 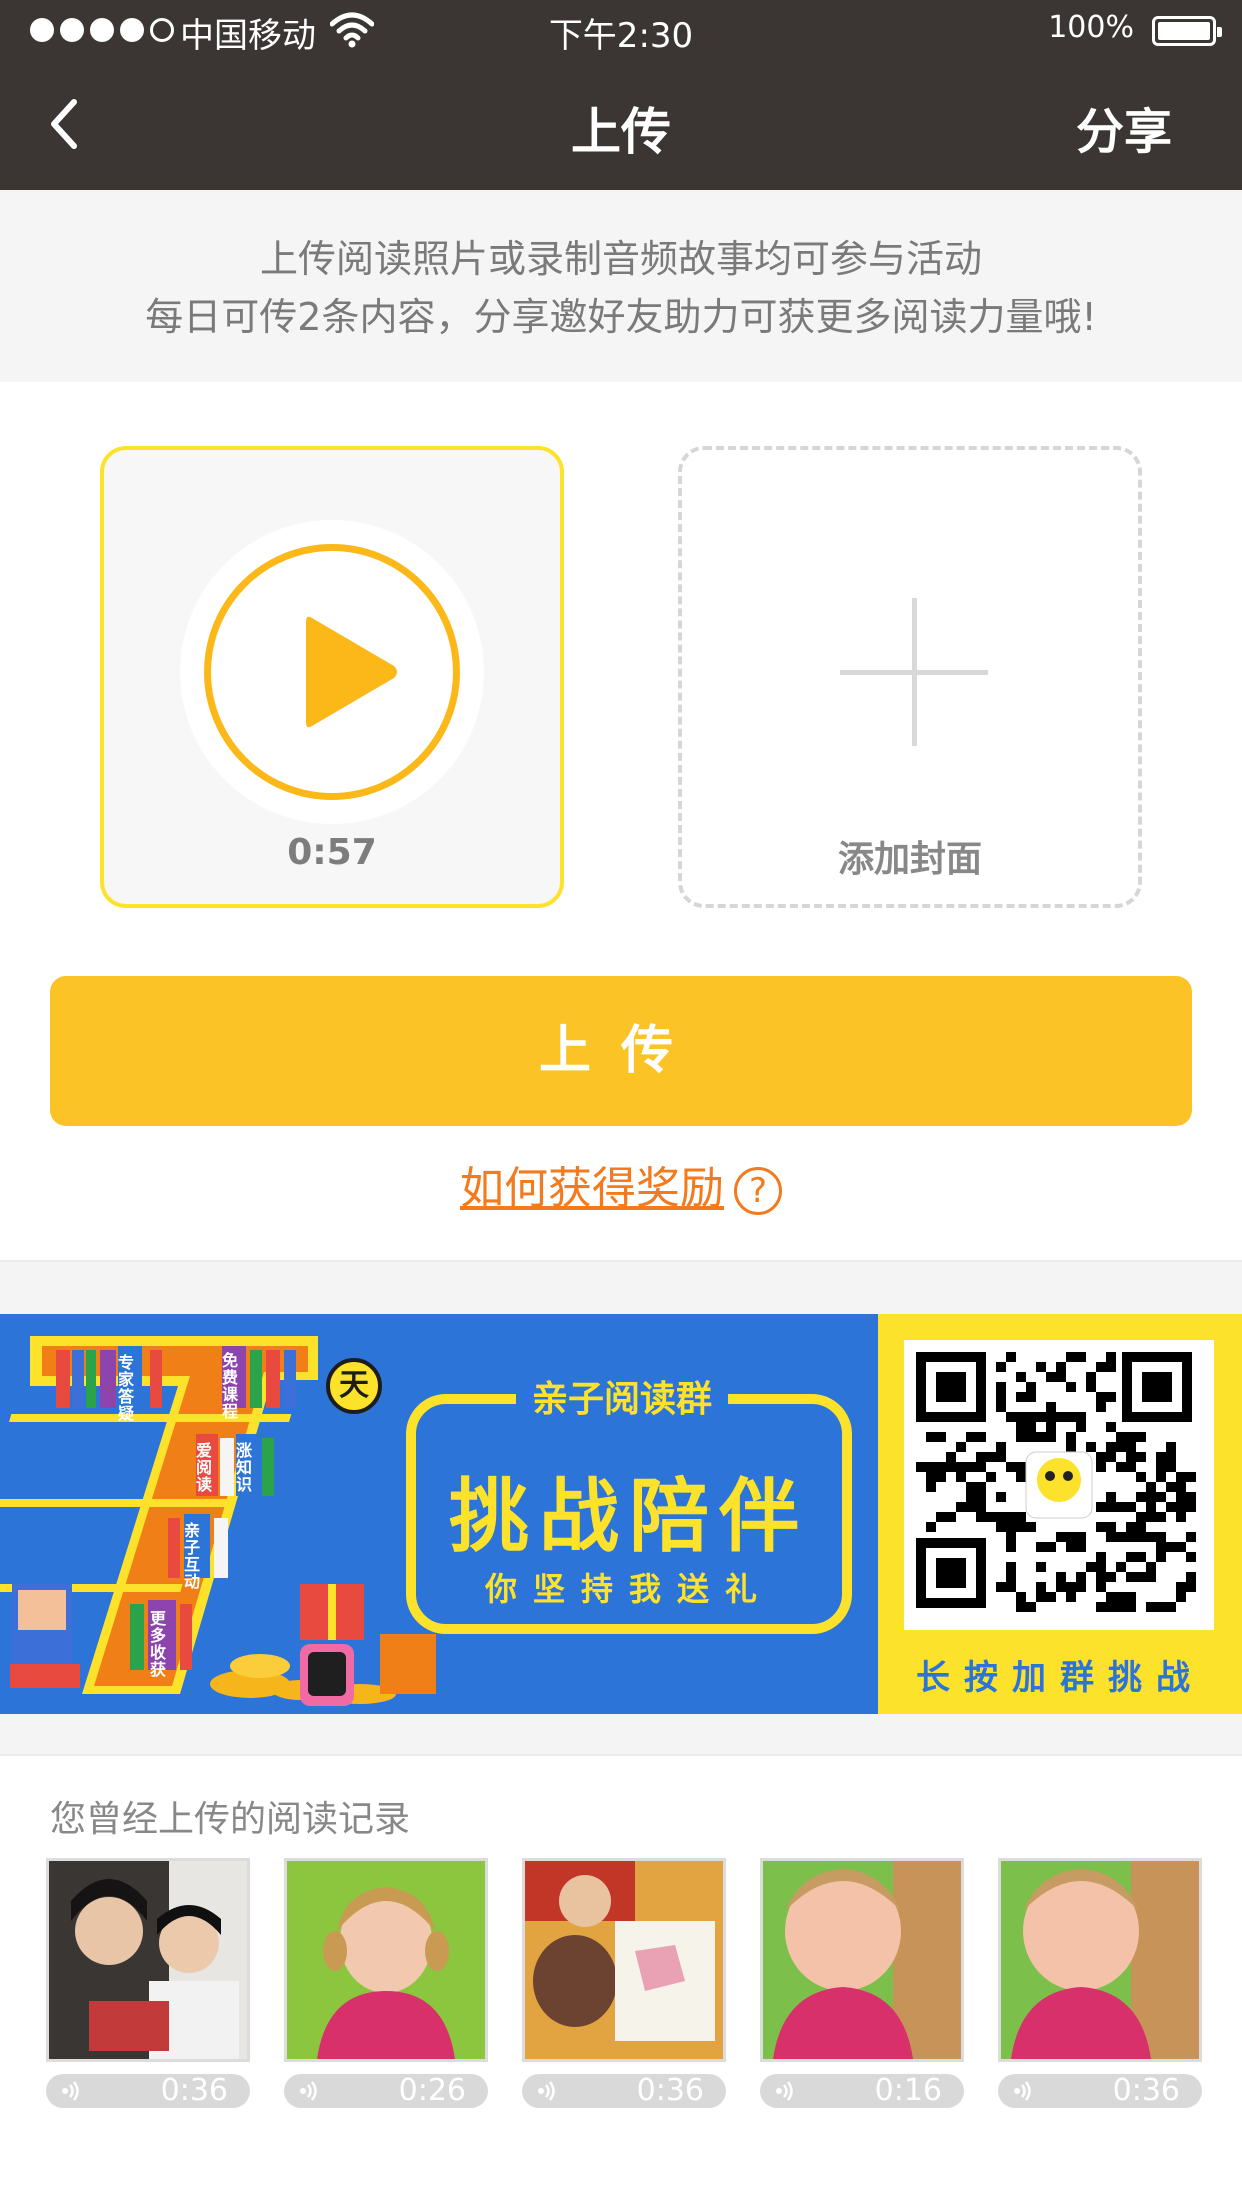 I want to click on history-item: 0:16, so click(x=862, y=1983).